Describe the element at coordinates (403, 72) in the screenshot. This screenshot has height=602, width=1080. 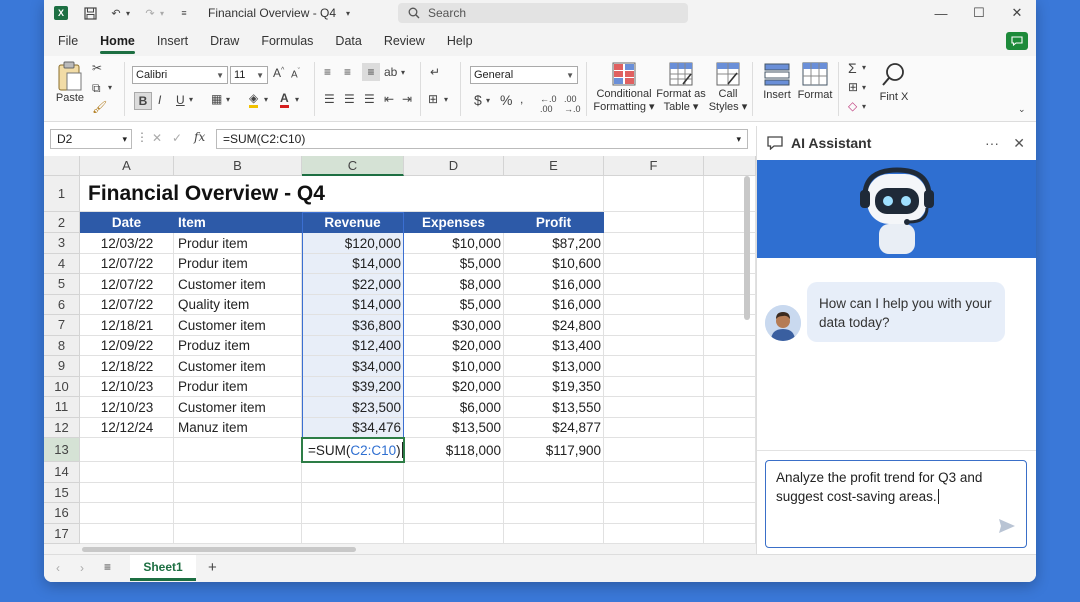
I see `orientation-dropdown-icon: ▾` at that location.